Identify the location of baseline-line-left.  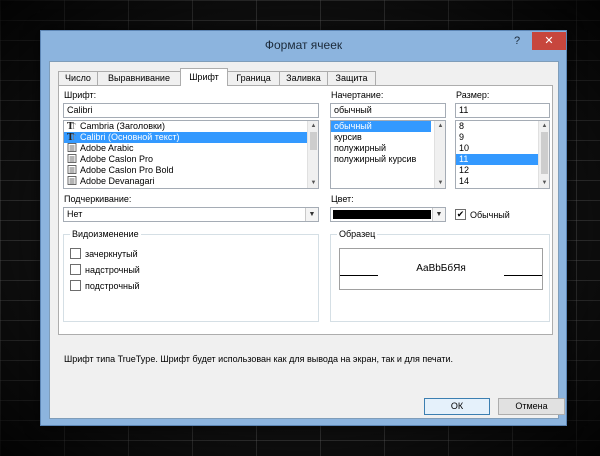
(359, 275).